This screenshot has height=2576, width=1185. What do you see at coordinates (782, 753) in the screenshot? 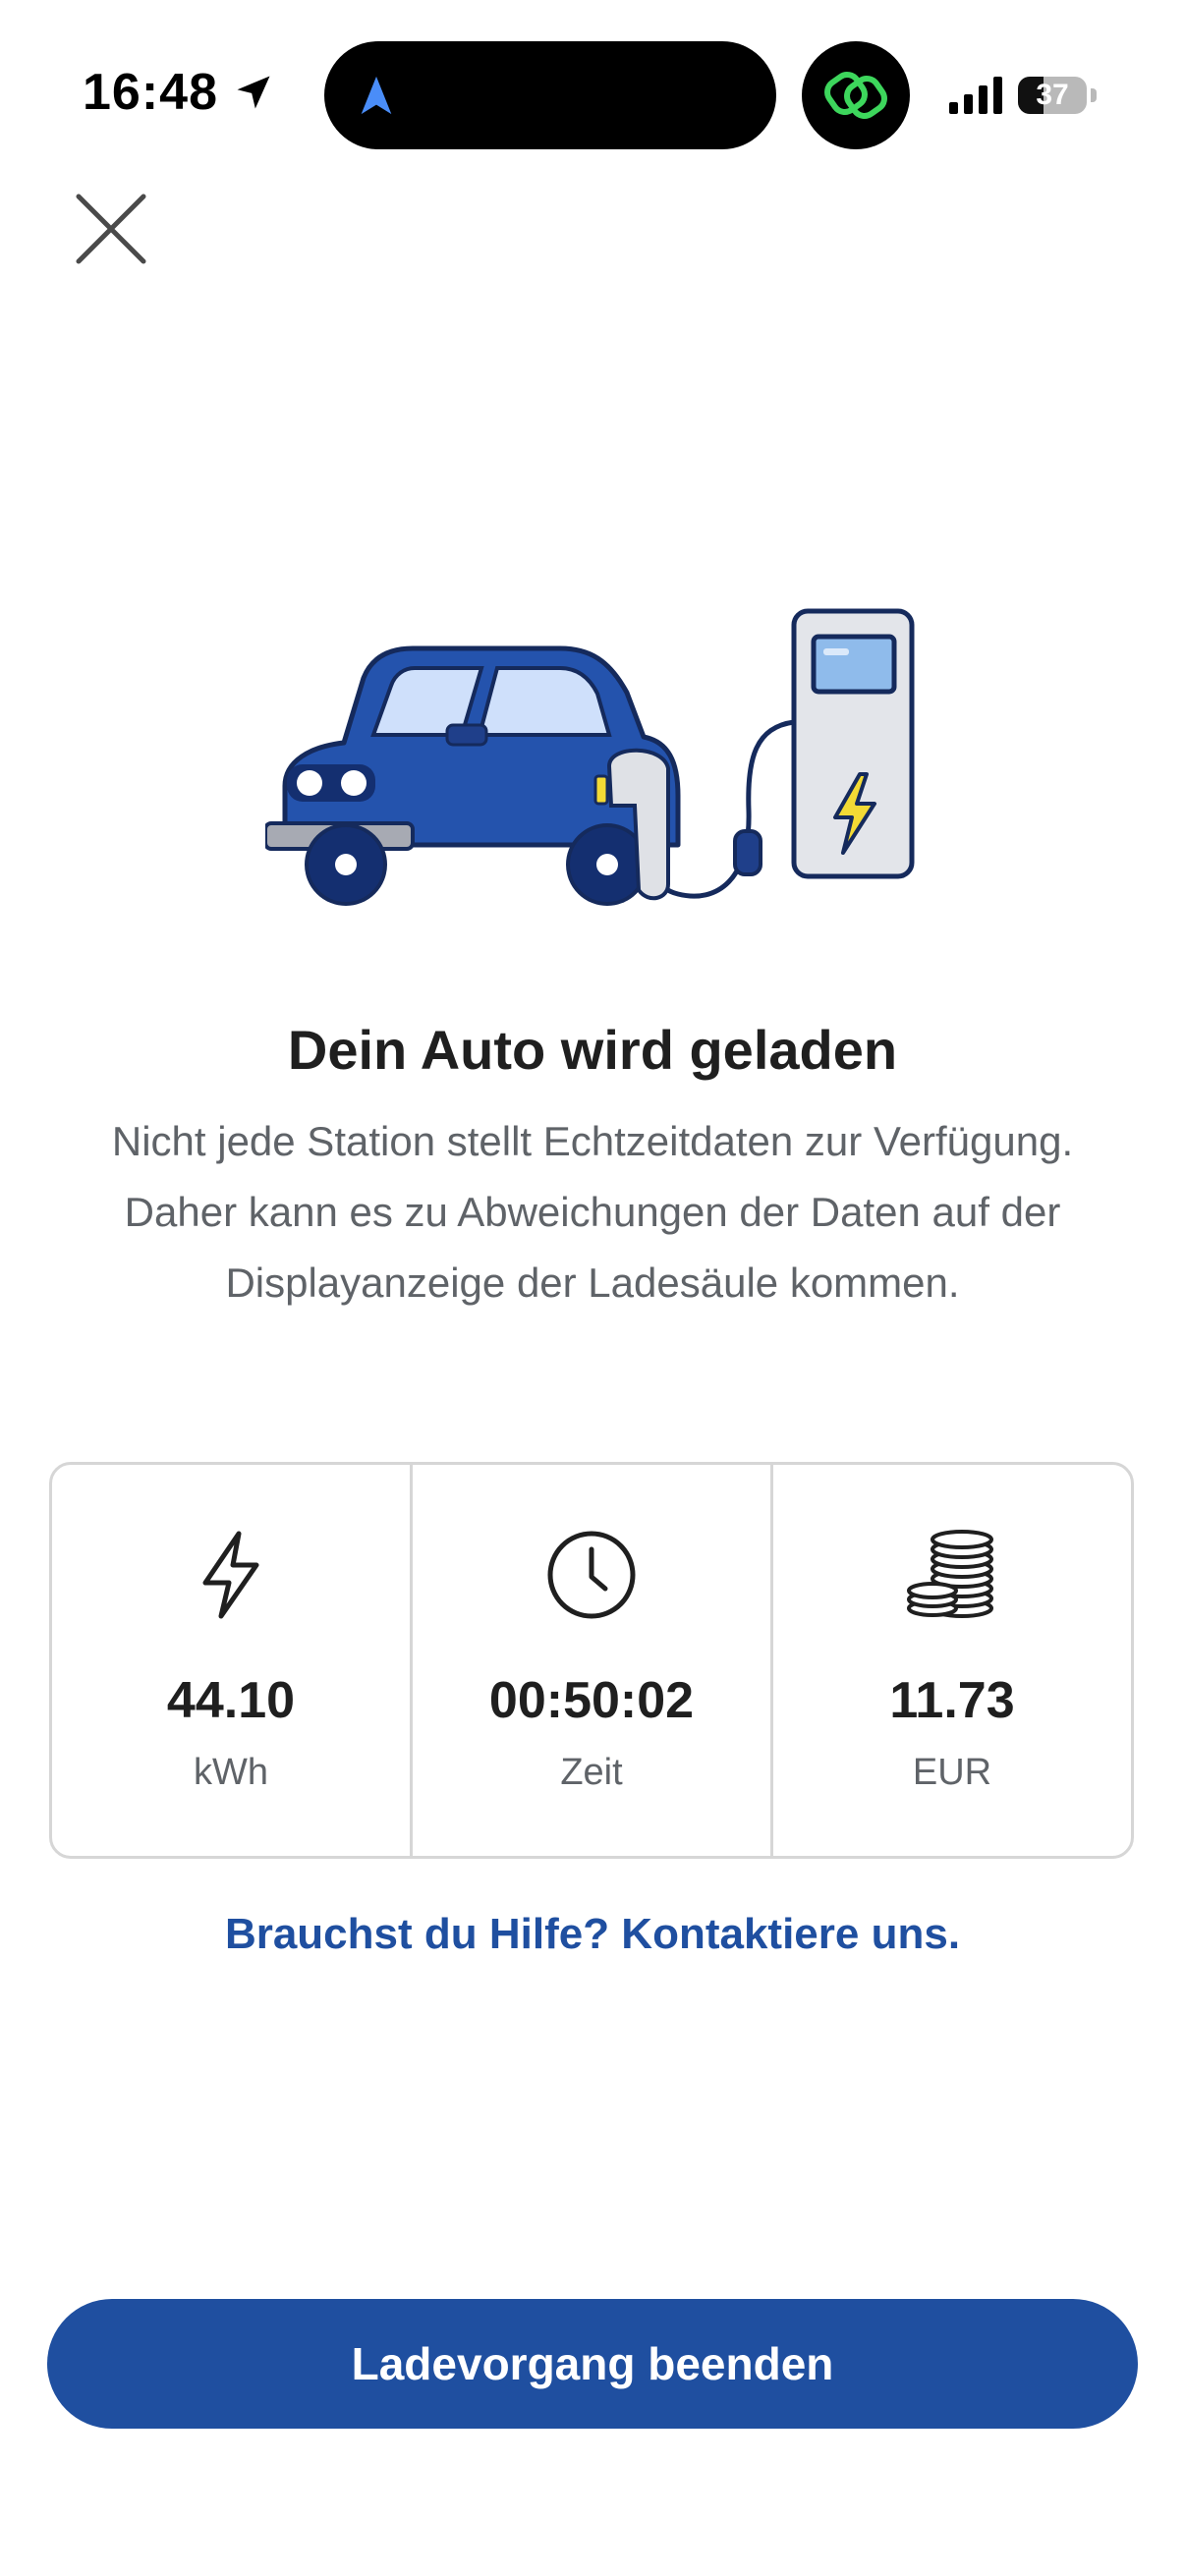
I see `charging-station-icon` at bounding box center [782, 753].